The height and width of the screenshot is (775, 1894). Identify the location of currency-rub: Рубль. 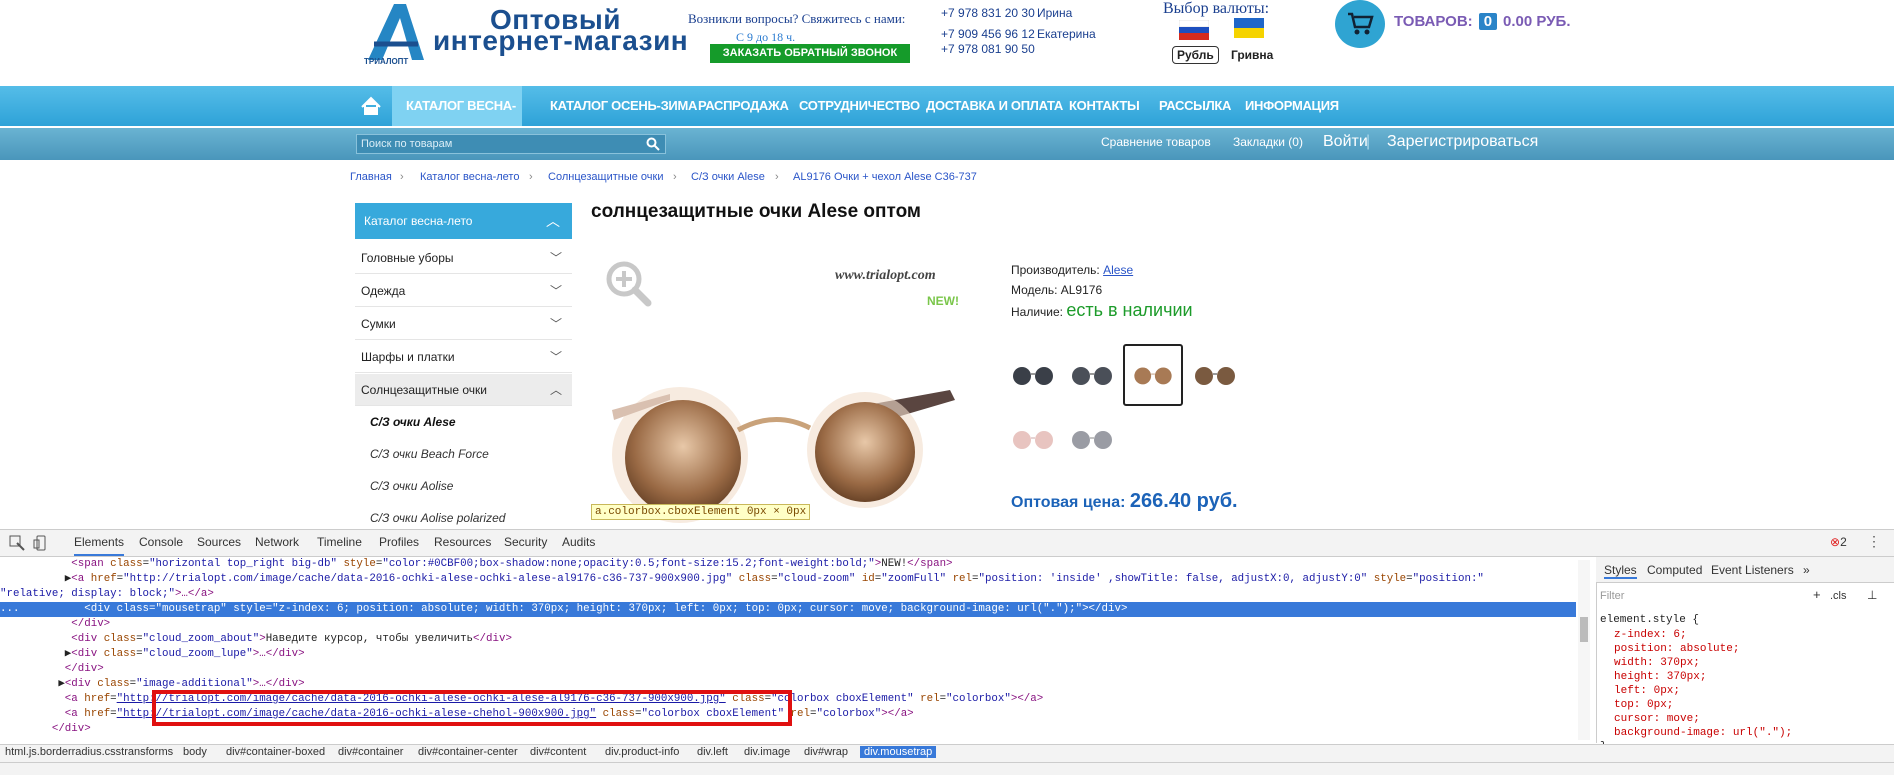
(1195, 55).